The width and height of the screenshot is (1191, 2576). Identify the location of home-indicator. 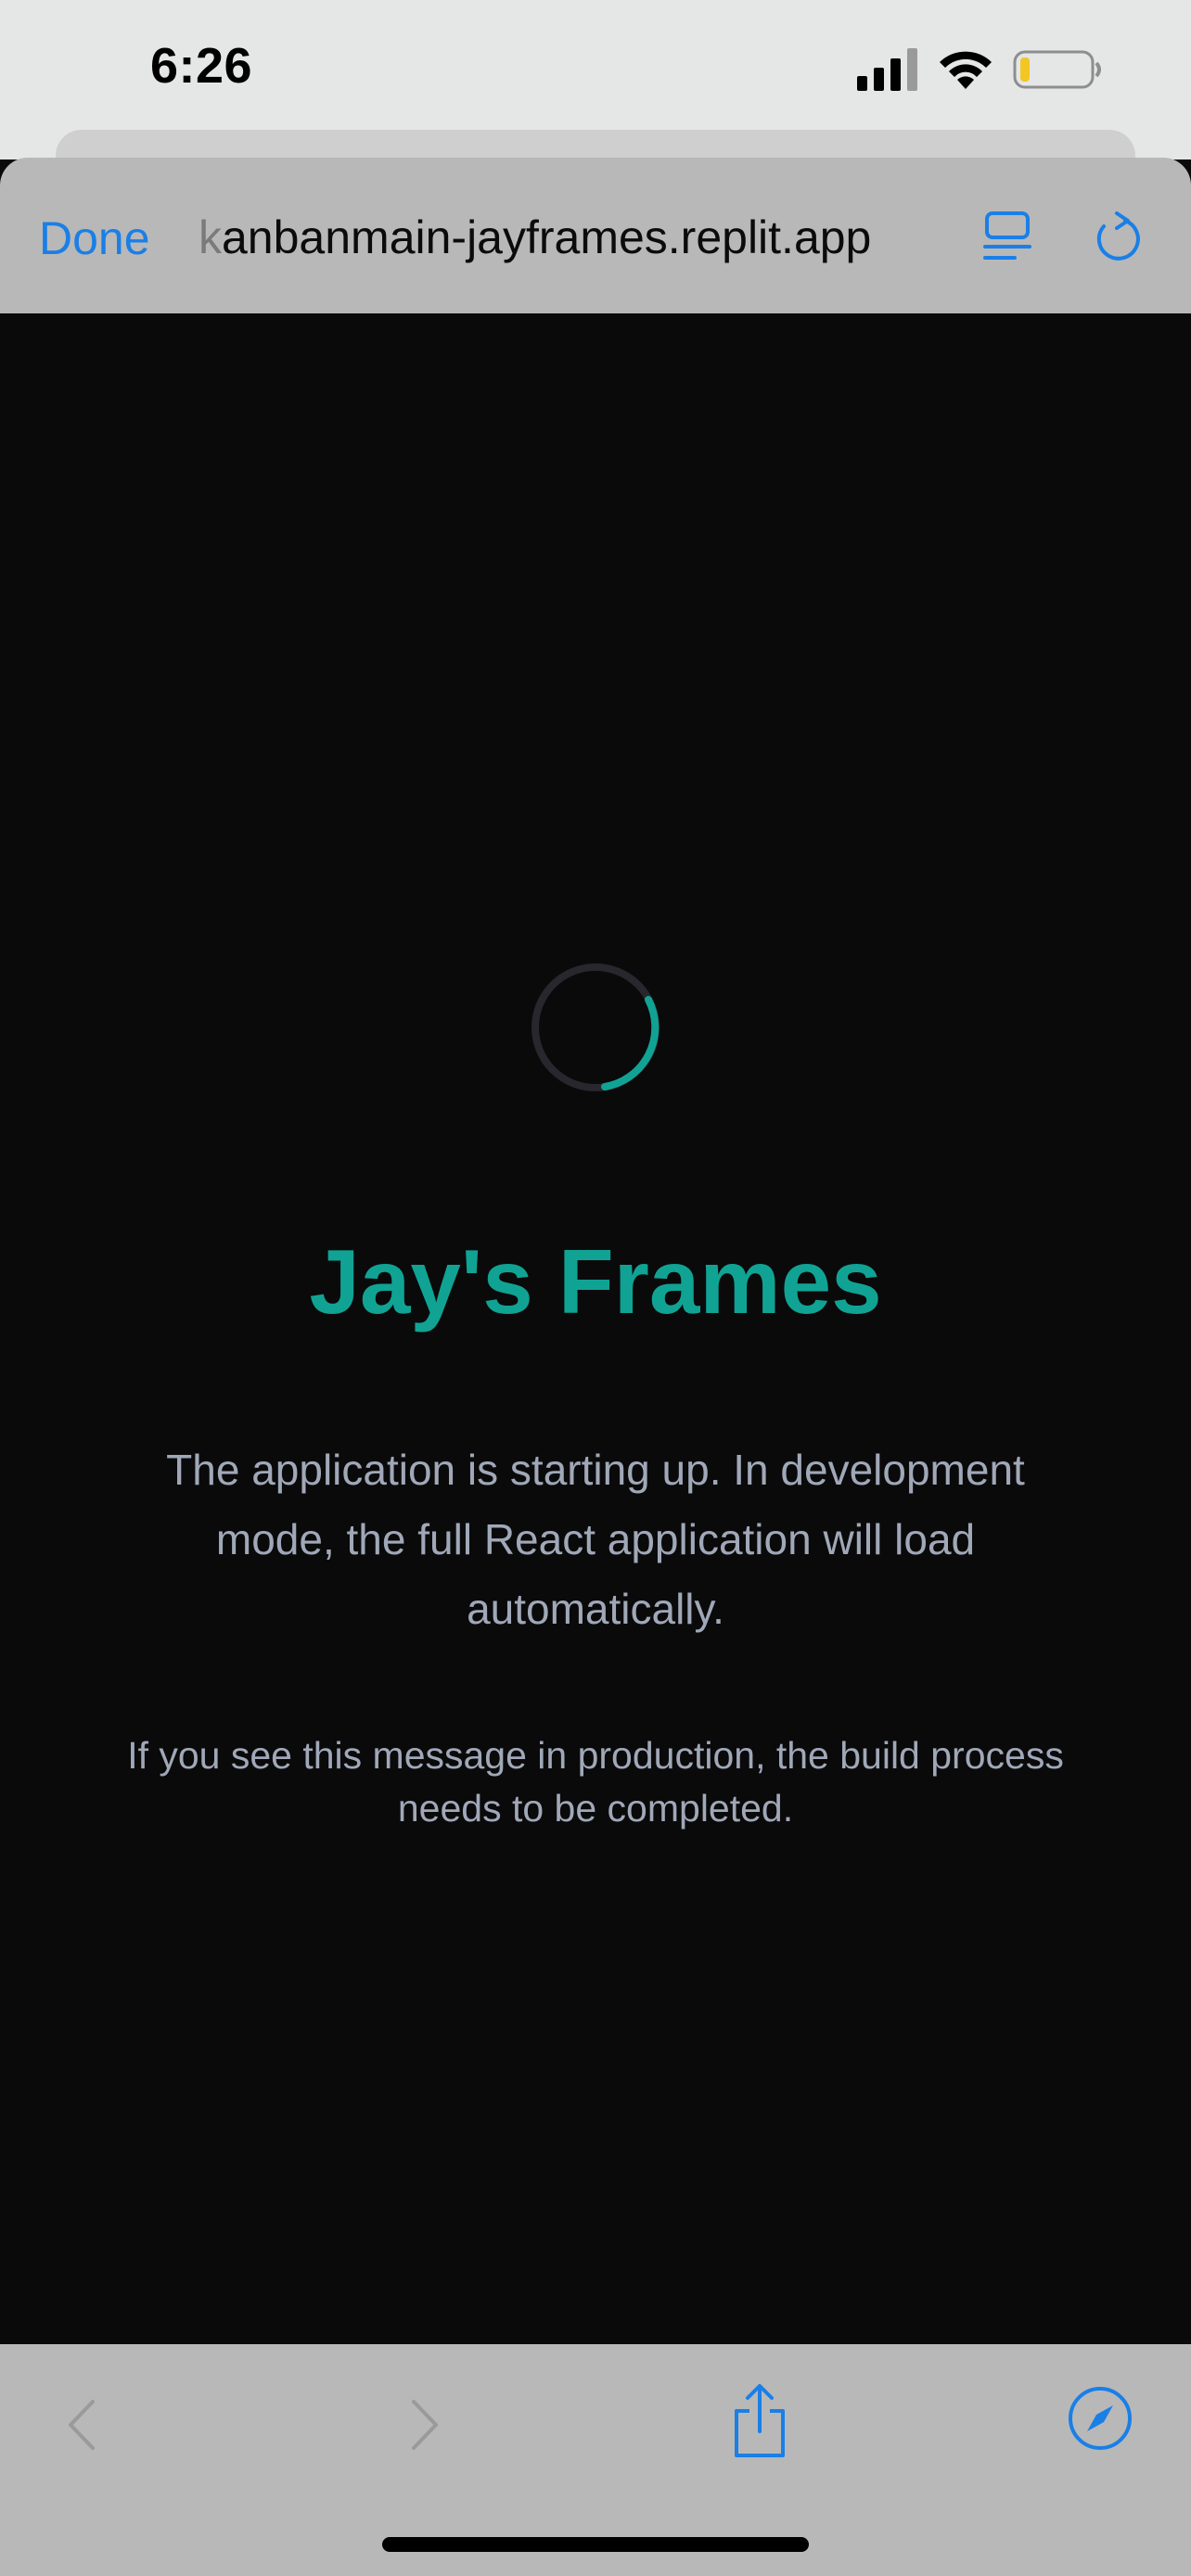
(595, 2544).